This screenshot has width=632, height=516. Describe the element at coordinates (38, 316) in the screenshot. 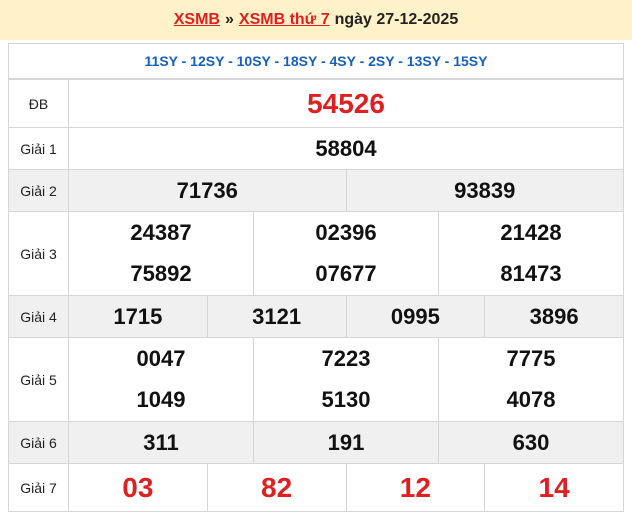

I see `prize-label-g4: Giải 4` at that location.